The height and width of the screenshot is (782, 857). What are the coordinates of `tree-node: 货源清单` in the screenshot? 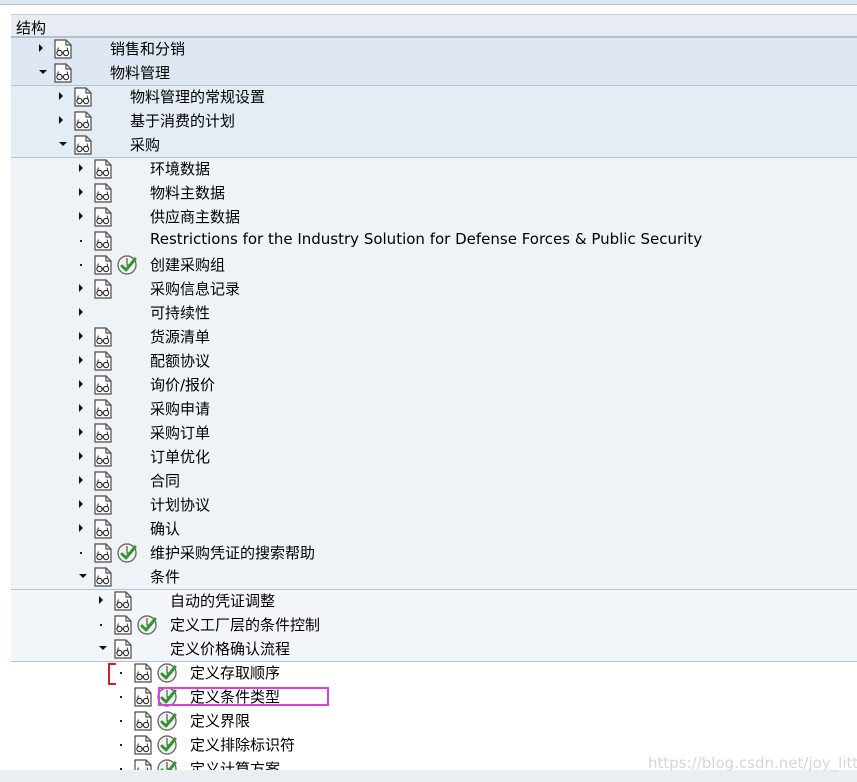 It's located at (434, 337).